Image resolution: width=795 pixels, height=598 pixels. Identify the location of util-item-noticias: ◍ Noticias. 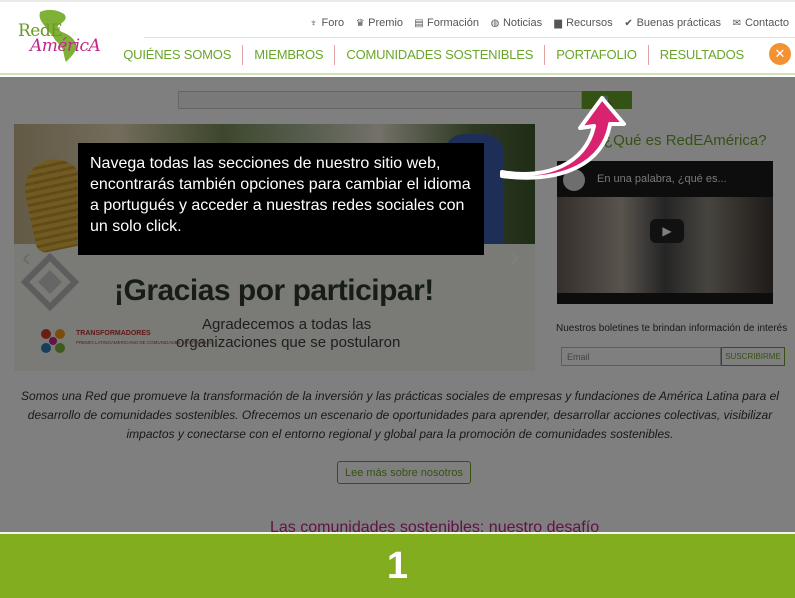
(516, 23).